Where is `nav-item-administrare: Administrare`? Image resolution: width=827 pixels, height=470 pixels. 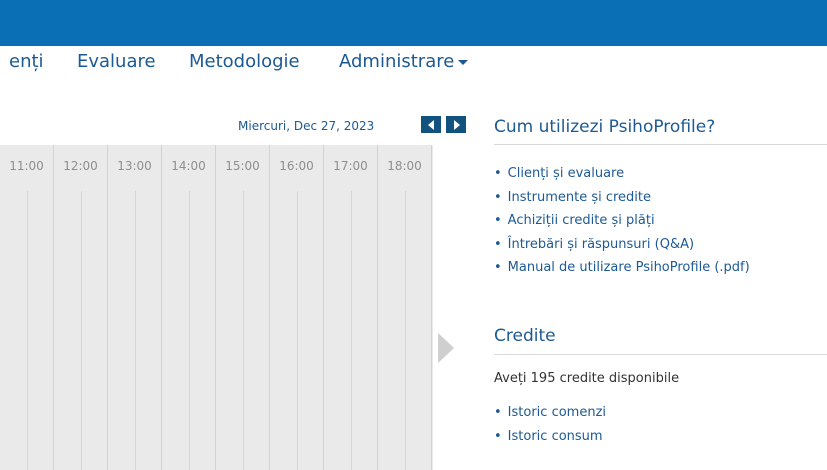
nav-item-administrare: Administrare is located at coordinates (404, 62).